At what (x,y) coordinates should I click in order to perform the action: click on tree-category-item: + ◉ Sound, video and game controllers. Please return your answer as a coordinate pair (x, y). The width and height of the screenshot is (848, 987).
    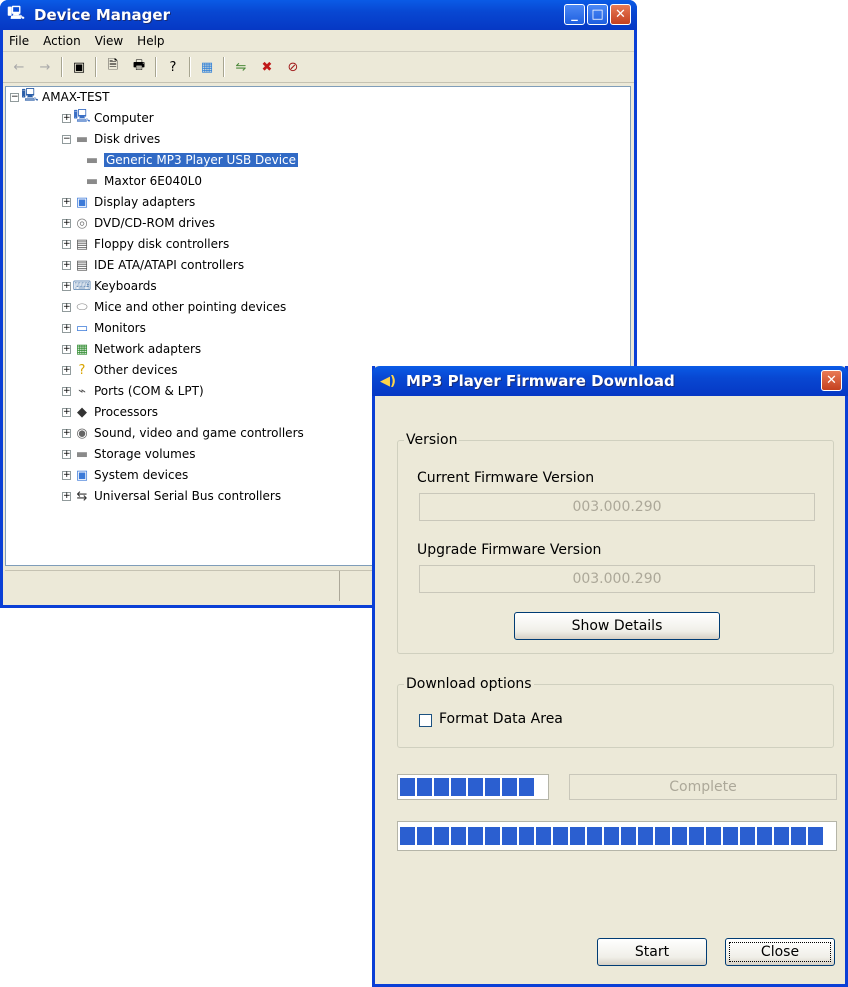
    Looking at the image, I should click on (183, 433).